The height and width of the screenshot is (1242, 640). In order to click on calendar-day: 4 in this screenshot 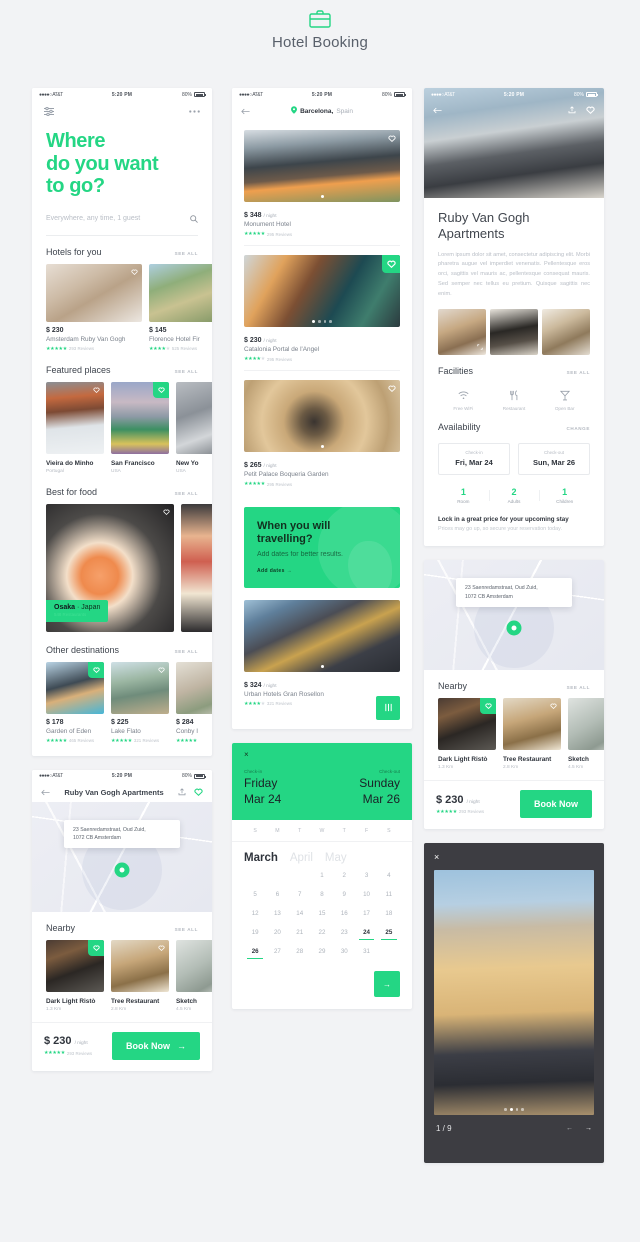, I will do `click(389, 877)`.